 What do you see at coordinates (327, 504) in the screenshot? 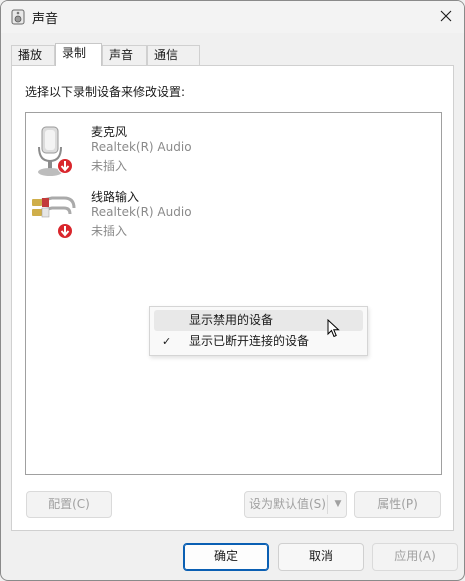
I see `split-divider` at bounding box center [327, 504].